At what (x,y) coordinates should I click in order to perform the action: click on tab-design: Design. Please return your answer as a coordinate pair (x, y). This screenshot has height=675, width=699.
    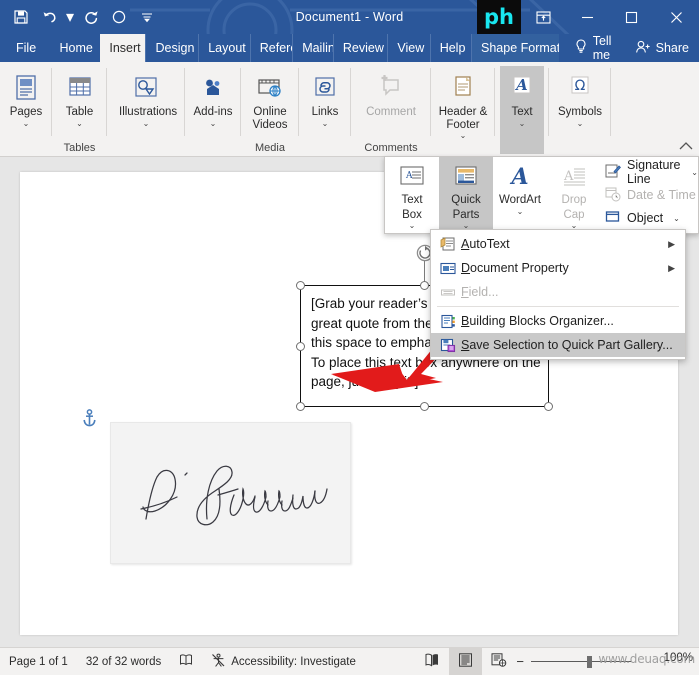
    Looking at the image, I should click on (171, 48).